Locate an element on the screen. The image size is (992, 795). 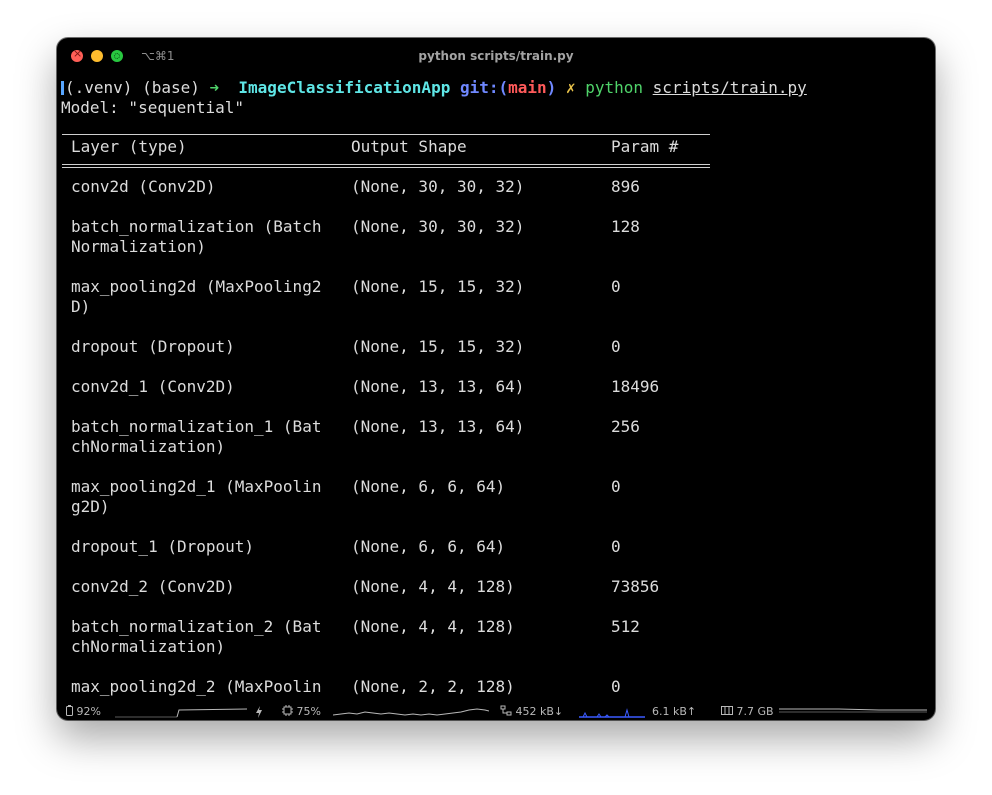
row-params: 896 is located at coordinates (625, 186).